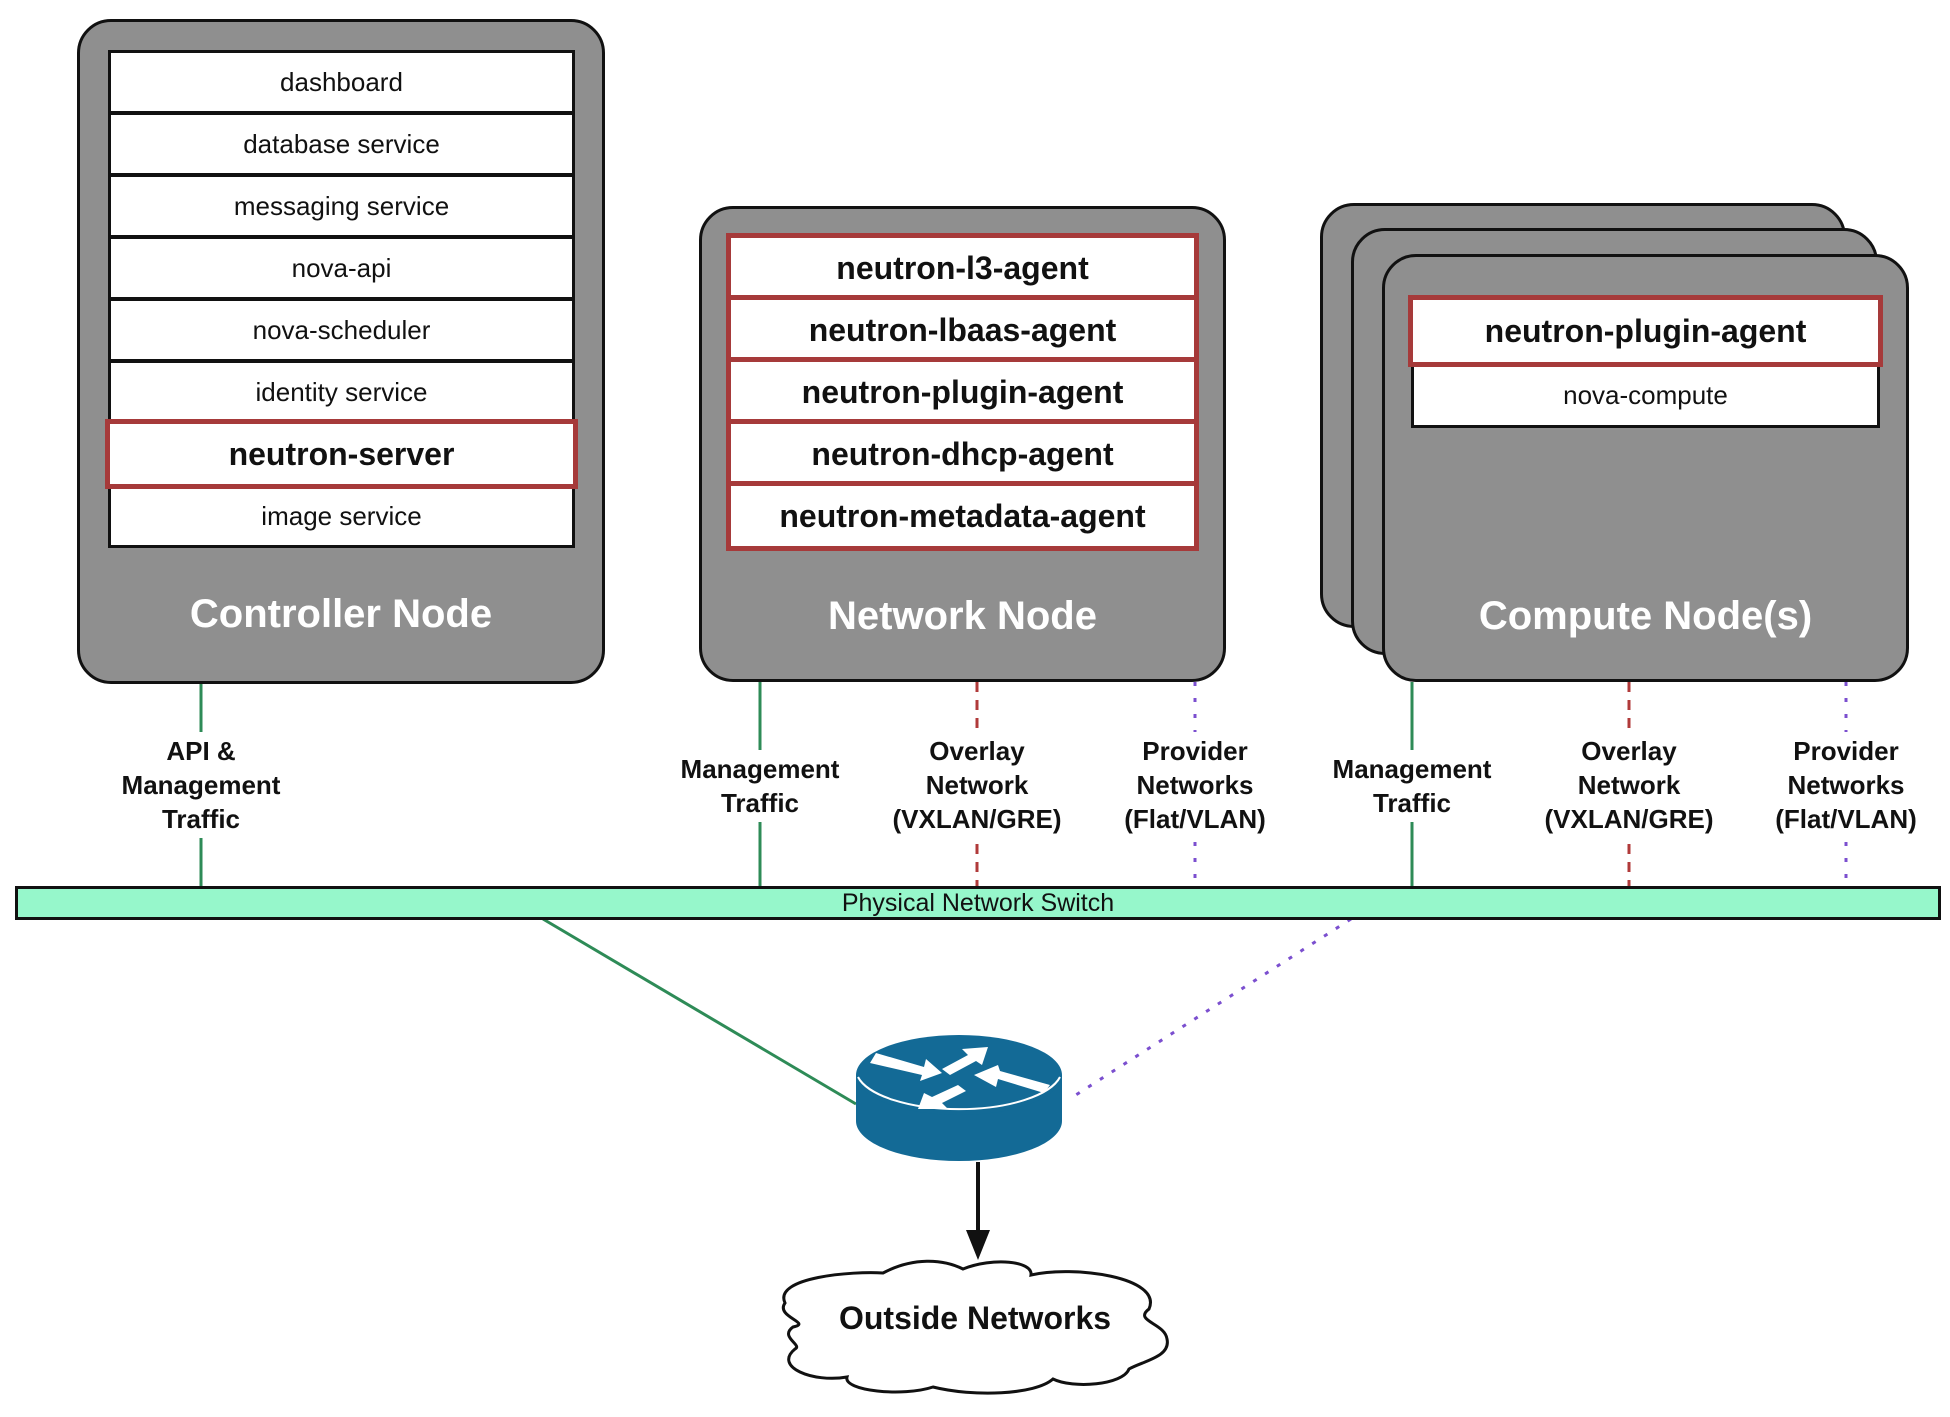  Describe the element at coordinates (341, 330) in the screenshot. I see `service-nova-scheduler: nova-scheduler` at that location.